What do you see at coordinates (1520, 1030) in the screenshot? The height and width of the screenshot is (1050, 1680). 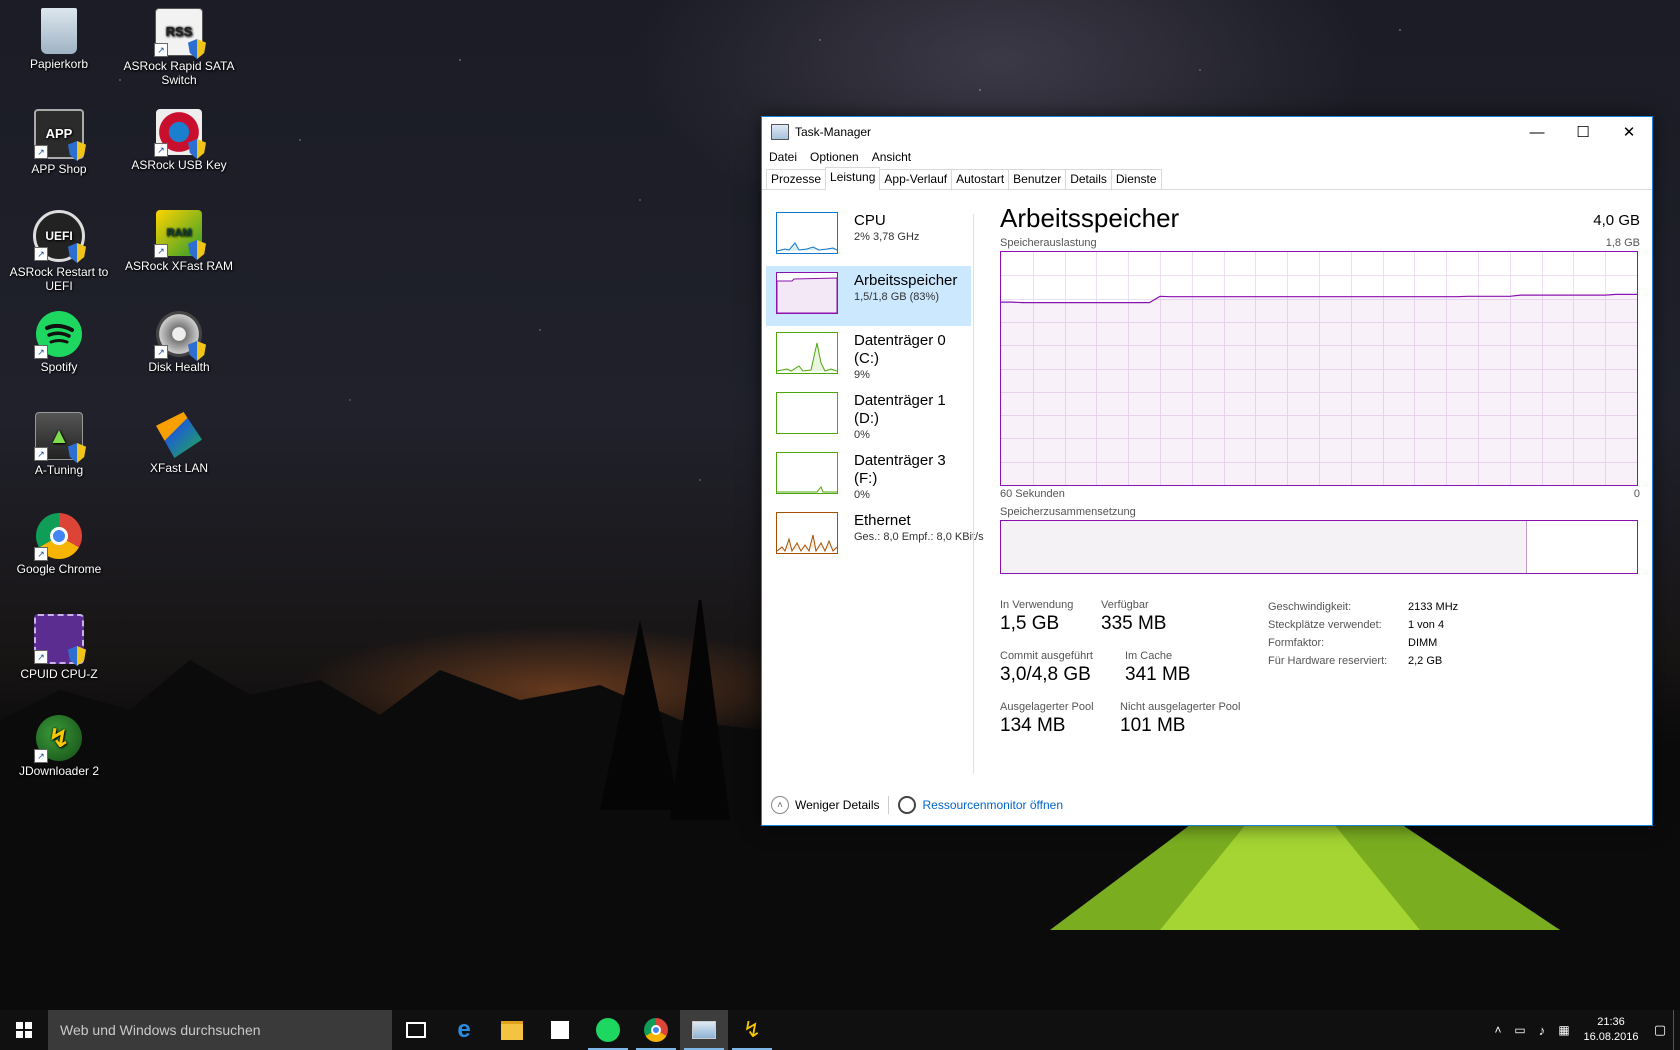 I see `network-icon: ▭` at bounding box center [1520, 1030].